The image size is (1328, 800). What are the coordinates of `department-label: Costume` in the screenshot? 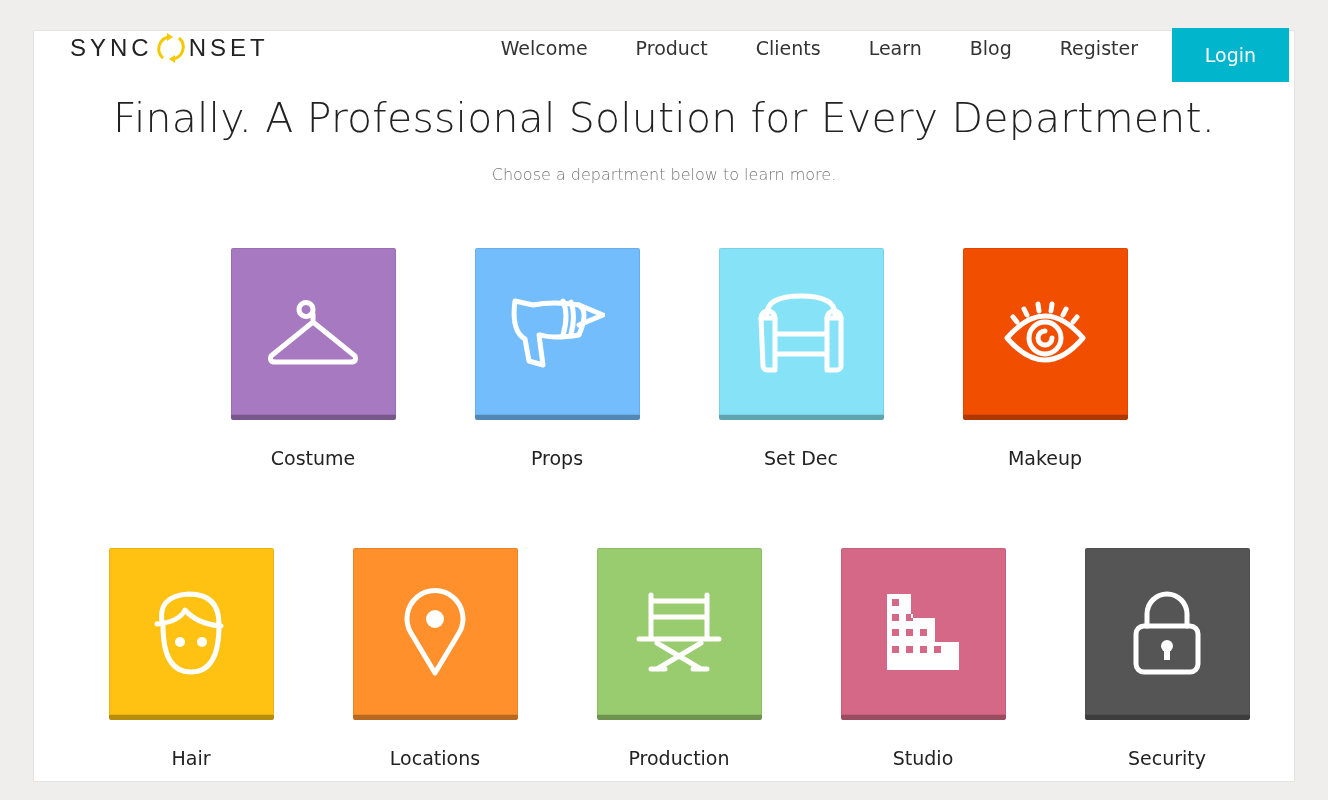 It's located at (313, 458).